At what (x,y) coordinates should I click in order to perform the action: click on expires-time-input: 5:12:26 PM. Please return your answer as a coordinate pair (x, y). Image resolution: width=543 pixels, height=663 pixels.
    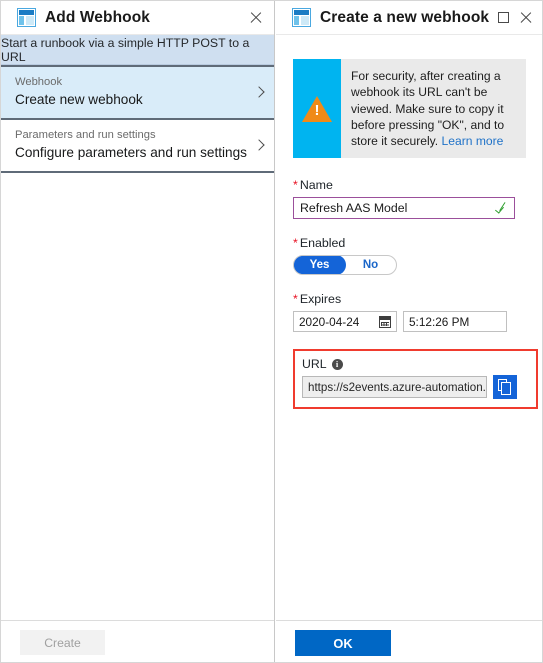
    Looking at the image, I should click on (455, 322).